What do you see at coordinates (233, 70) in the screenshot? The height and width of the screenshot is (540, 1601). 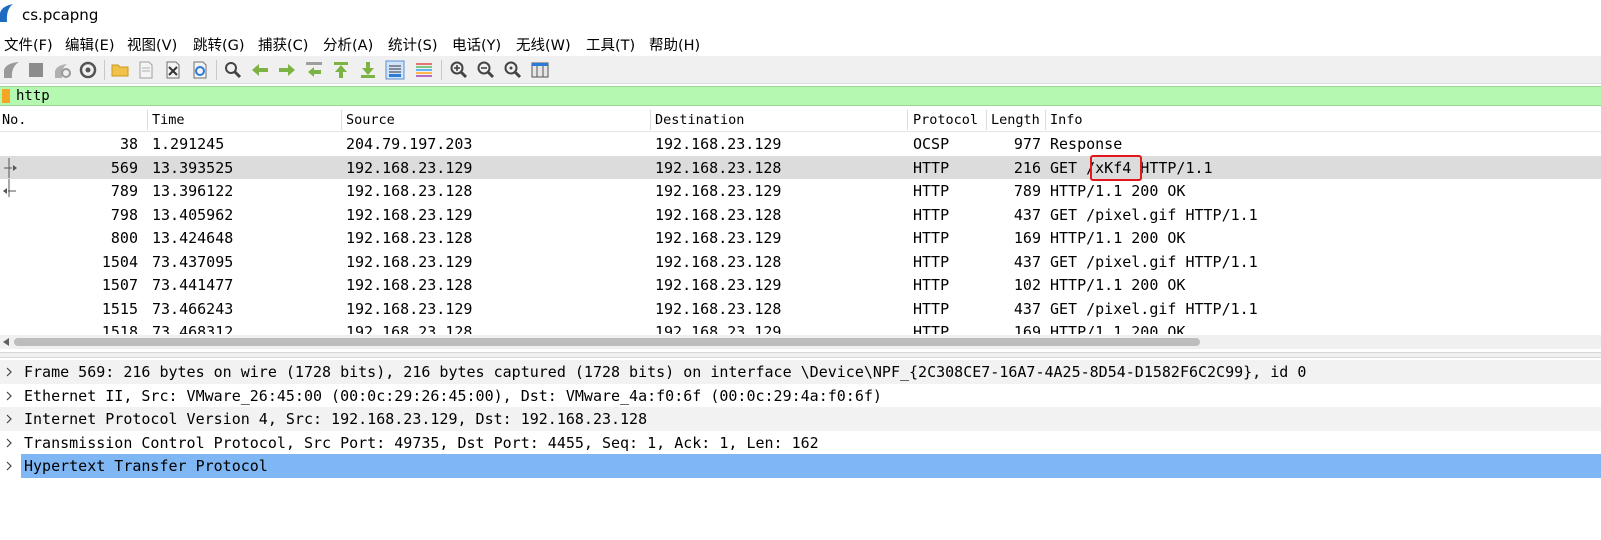 I see `find-packet-icon` at bounding box center [233, 70].